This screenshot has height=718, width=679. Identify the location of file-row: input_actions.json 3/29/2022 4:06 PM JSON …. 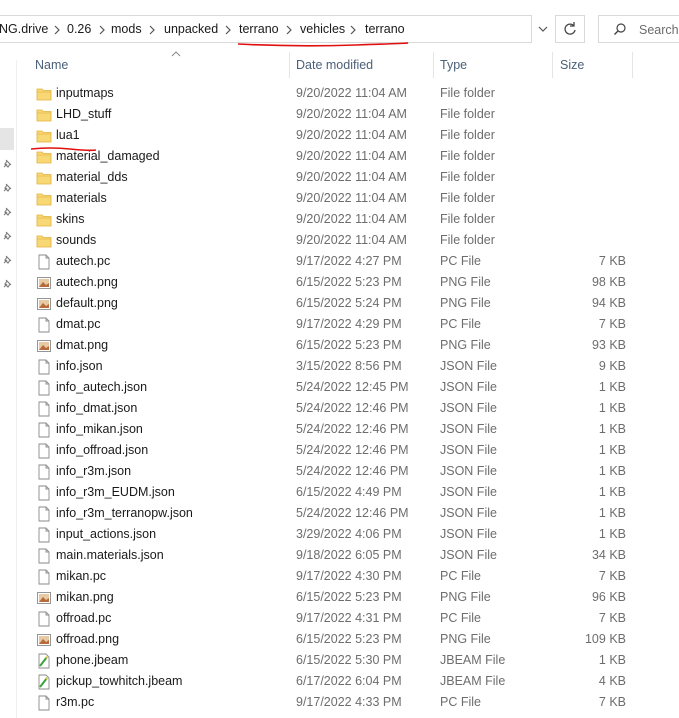
(348, 534).